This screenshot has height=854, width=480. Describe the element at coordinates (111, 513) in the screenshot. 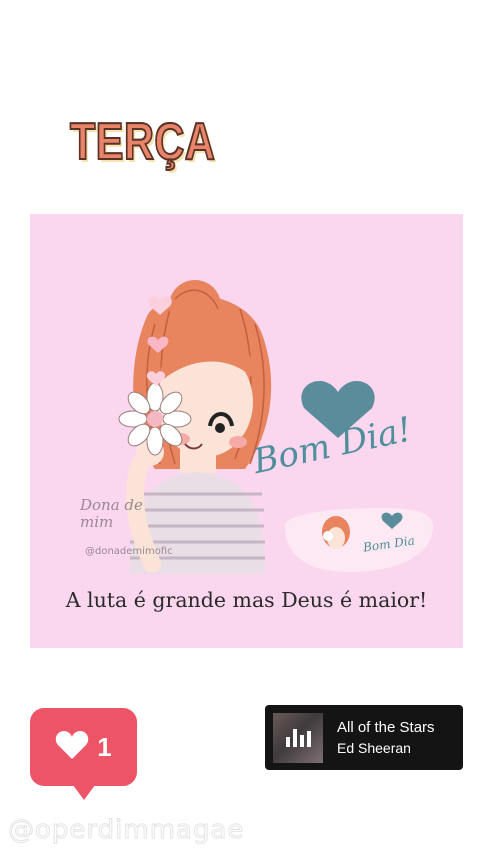

I see `brand-watermark: Dona de mim` at that location.